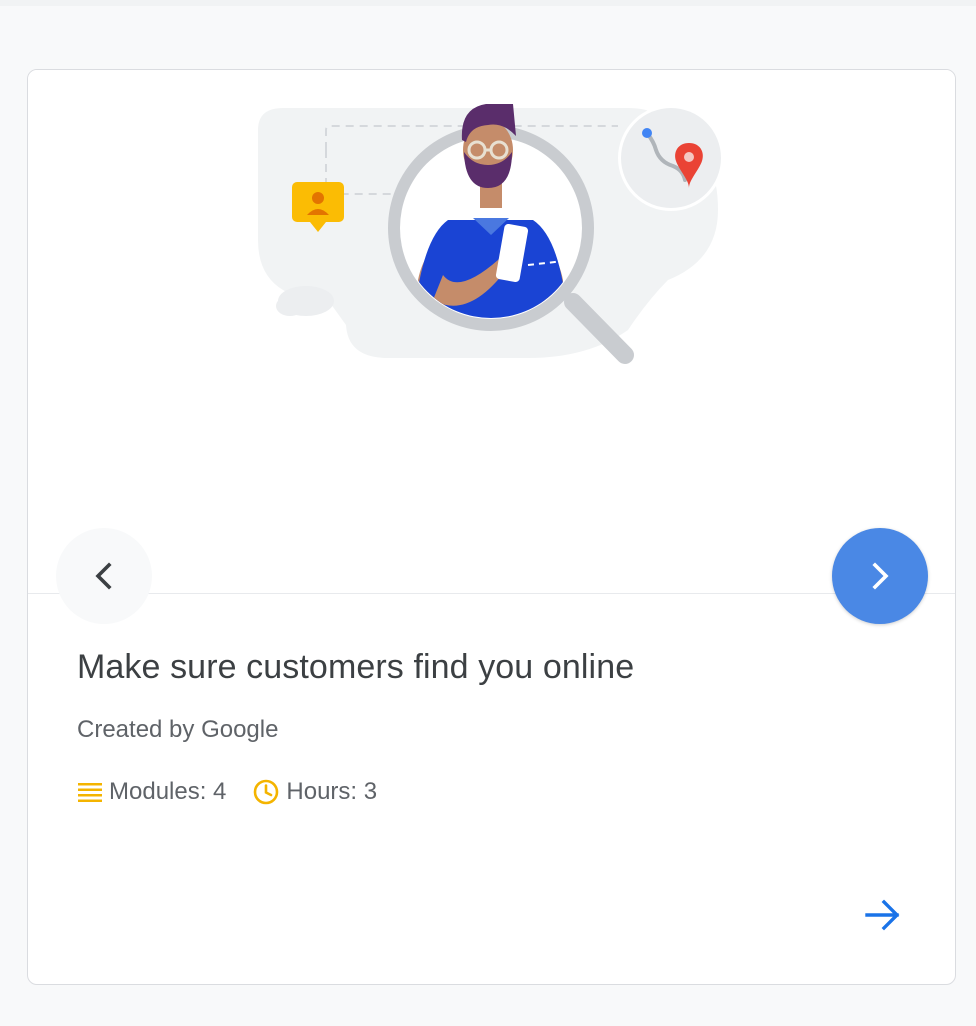 This screenshot has width=976, height=1026. I want to click on clock-icon, so click(266, 792).